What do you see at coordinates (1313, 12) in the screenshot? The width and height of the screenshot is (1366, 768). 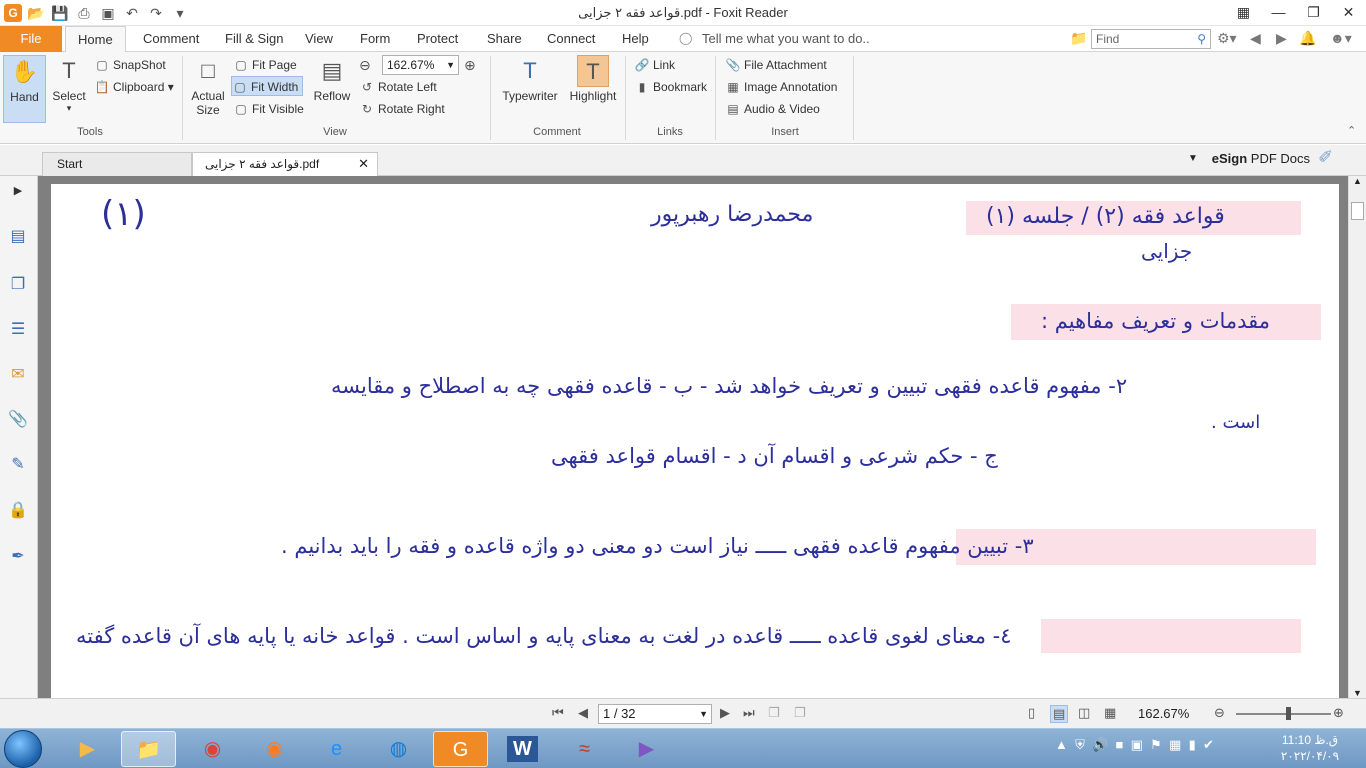 I see `restore-button: ❐` at bounding box center [1313, 12].